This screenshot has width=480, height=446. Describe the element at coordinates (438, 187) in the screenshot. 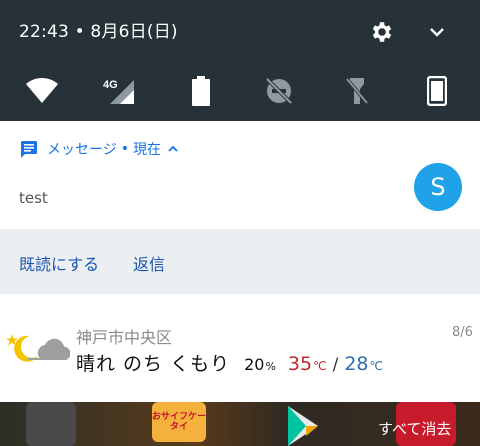

I see `avatar: S` at that location.